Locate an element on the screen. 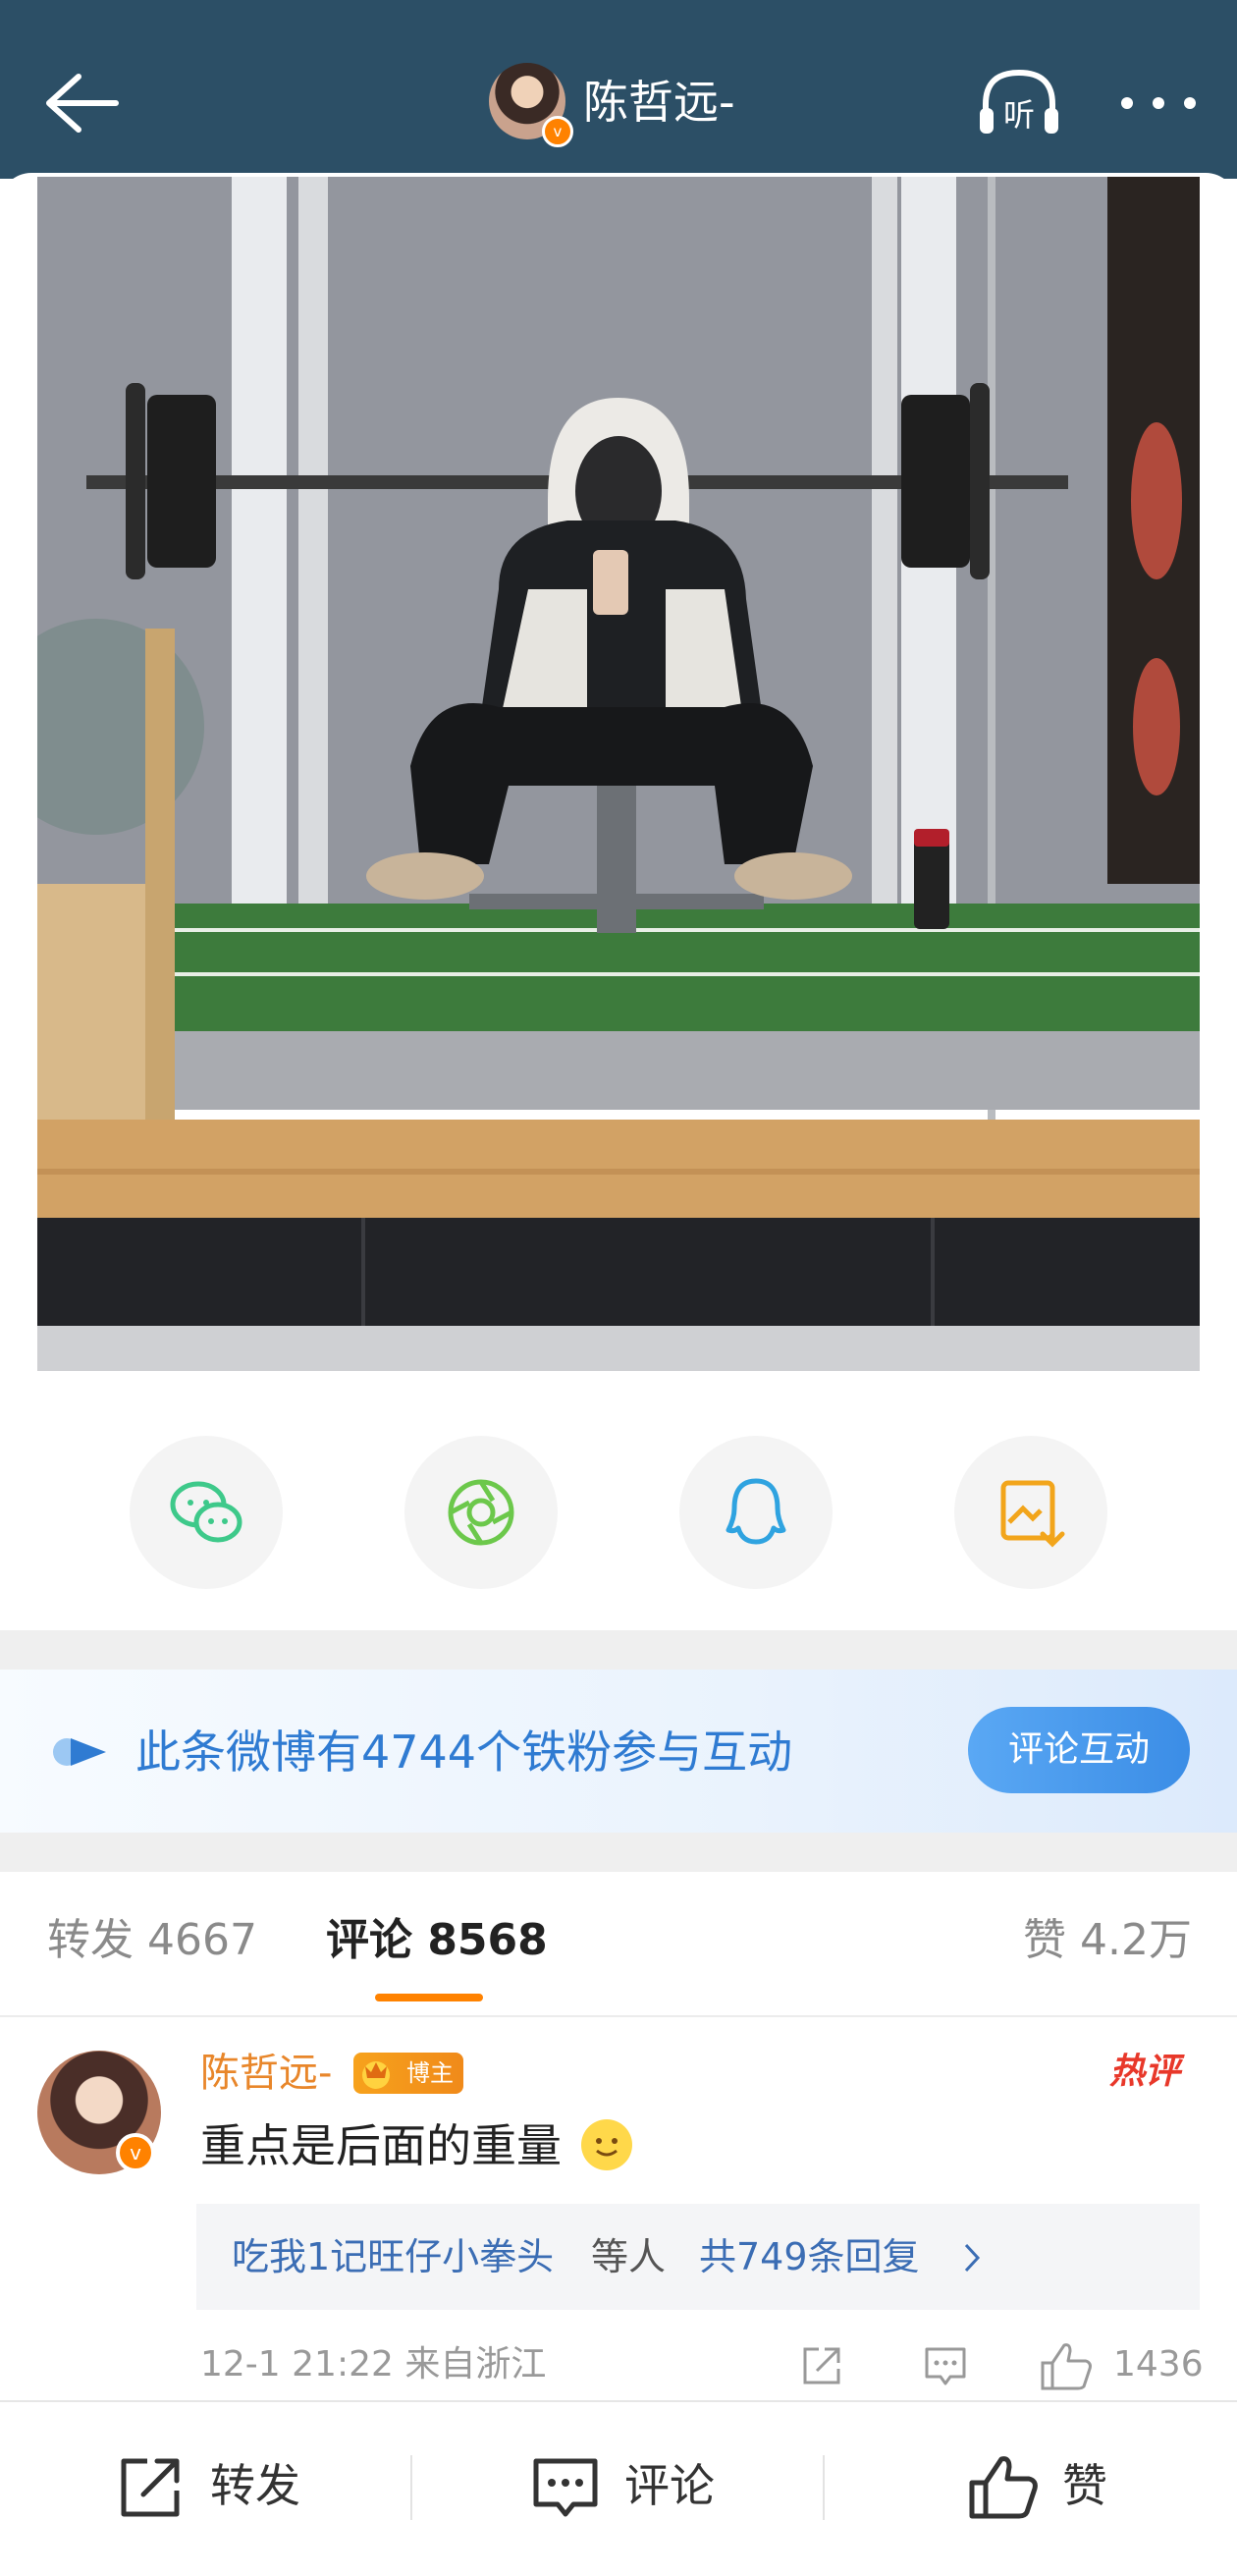 The width and height of the screenshot is (1237, 2576). repost-button: 转发 is located at coordinates (214, 2486).